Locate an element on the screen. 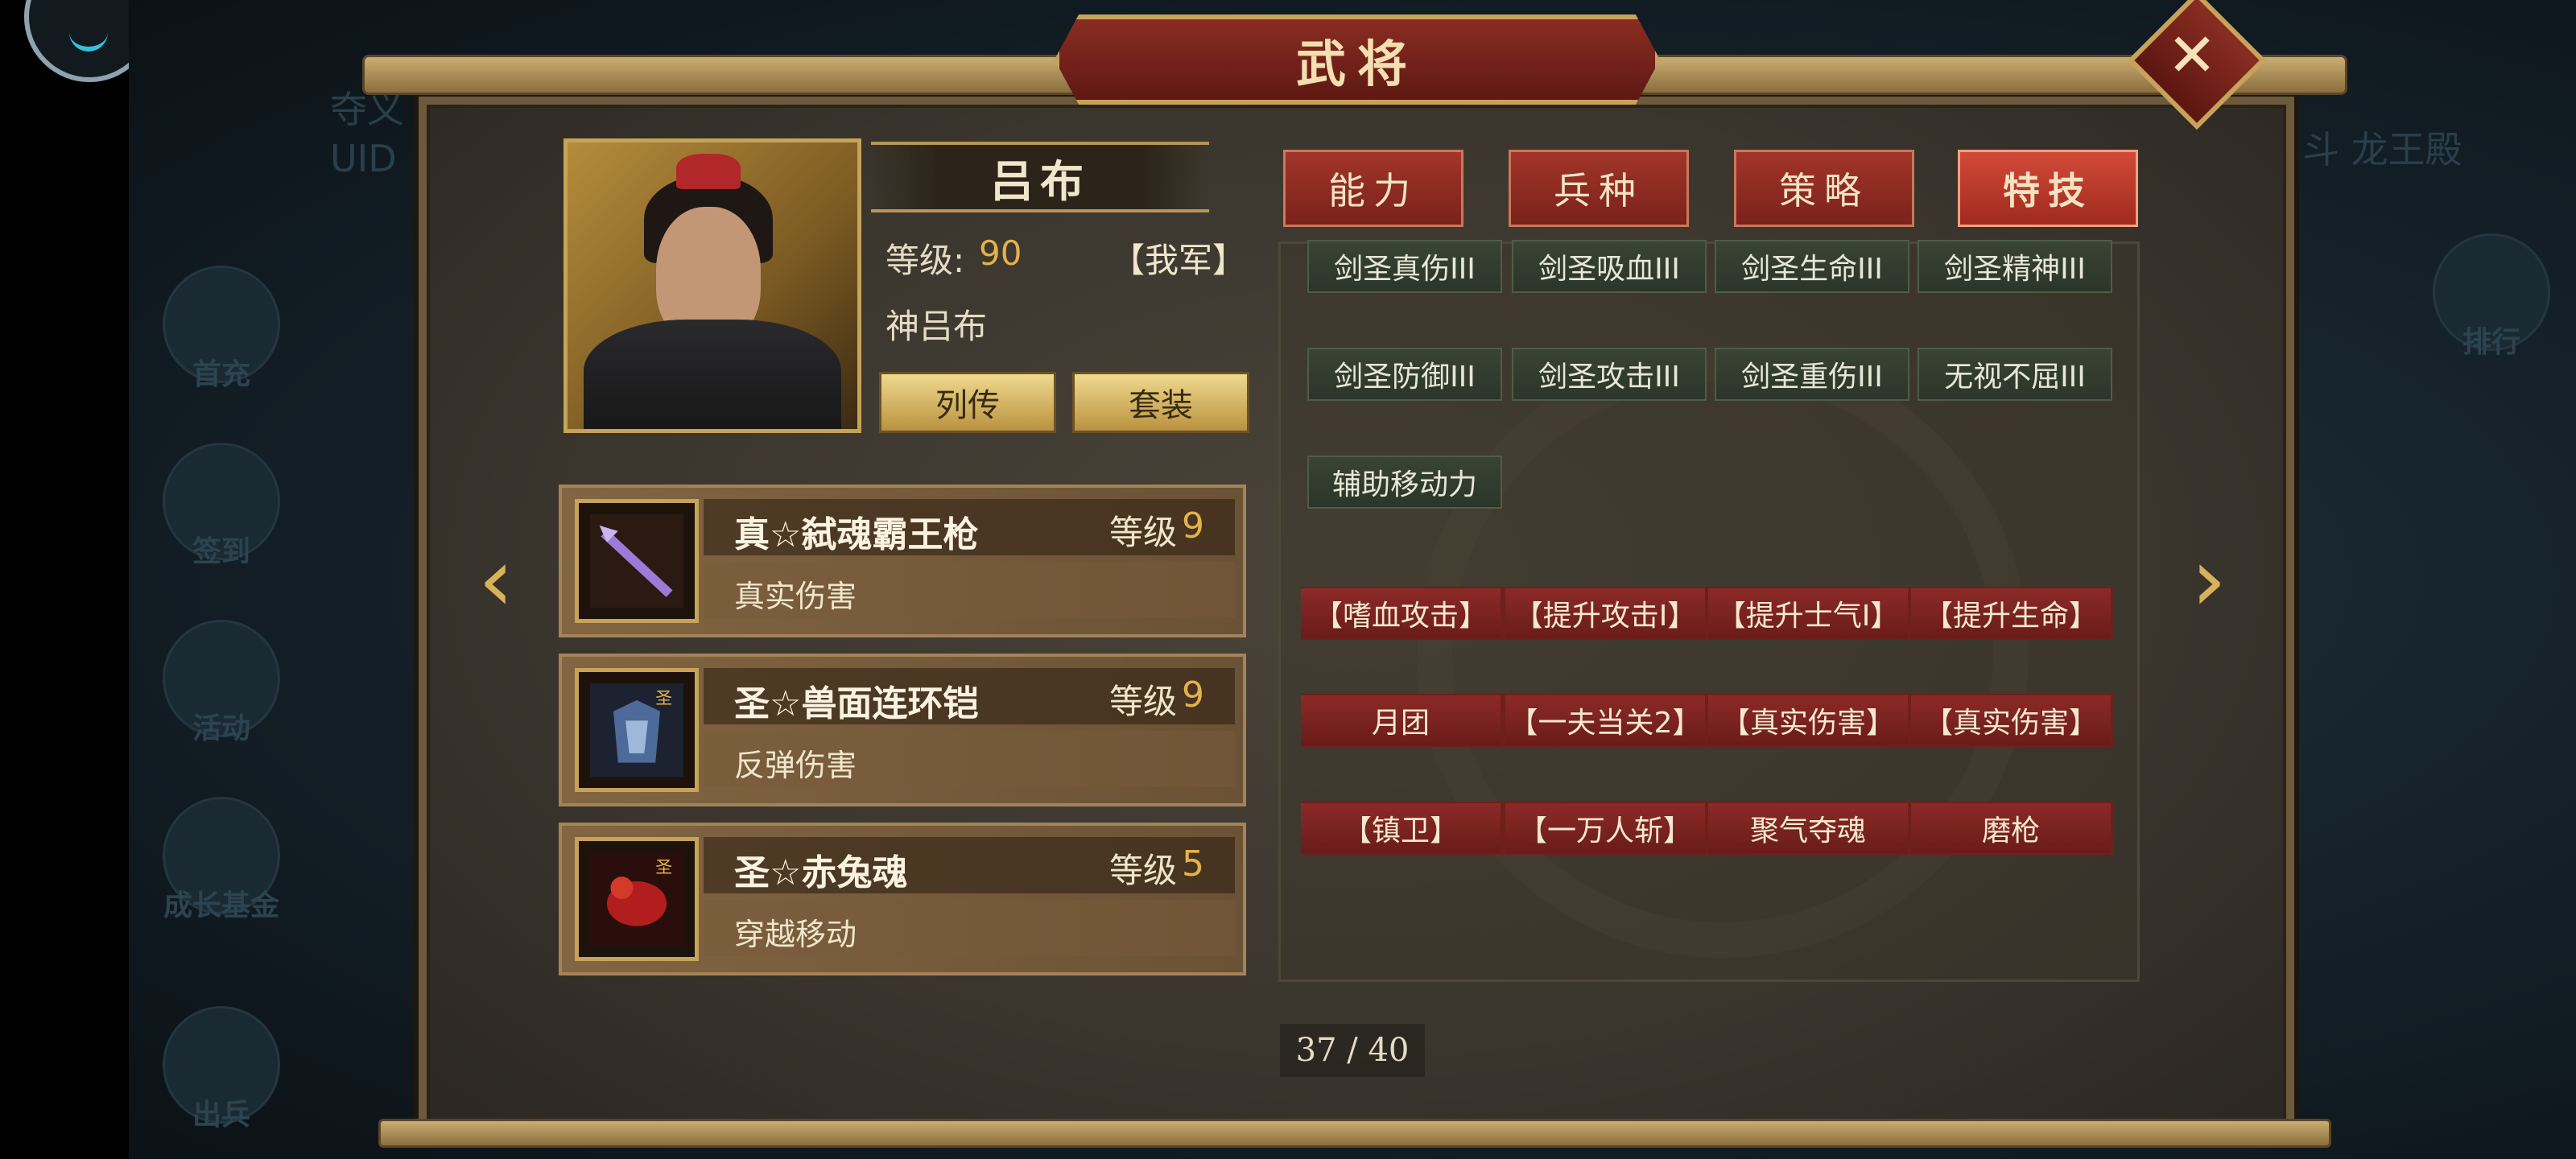 The width and height of the screenshot is (2576, 1159). skill-chip: 剑圣生命III is located at coordinates (1812, 266).